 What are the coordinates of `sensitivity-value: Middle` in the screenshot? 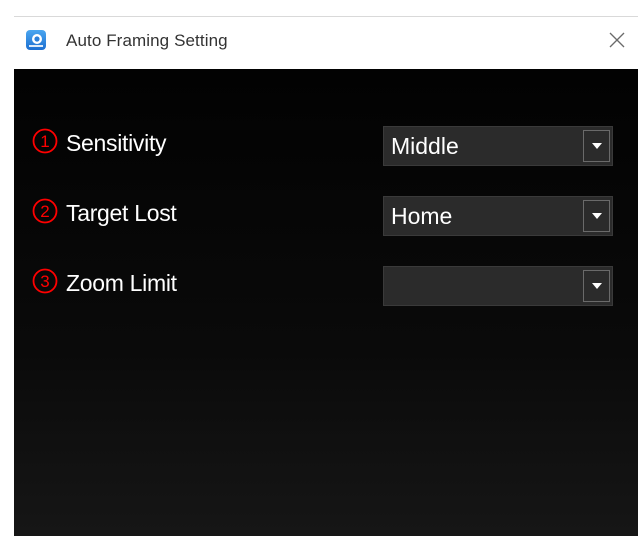 It's located at (425, 146).